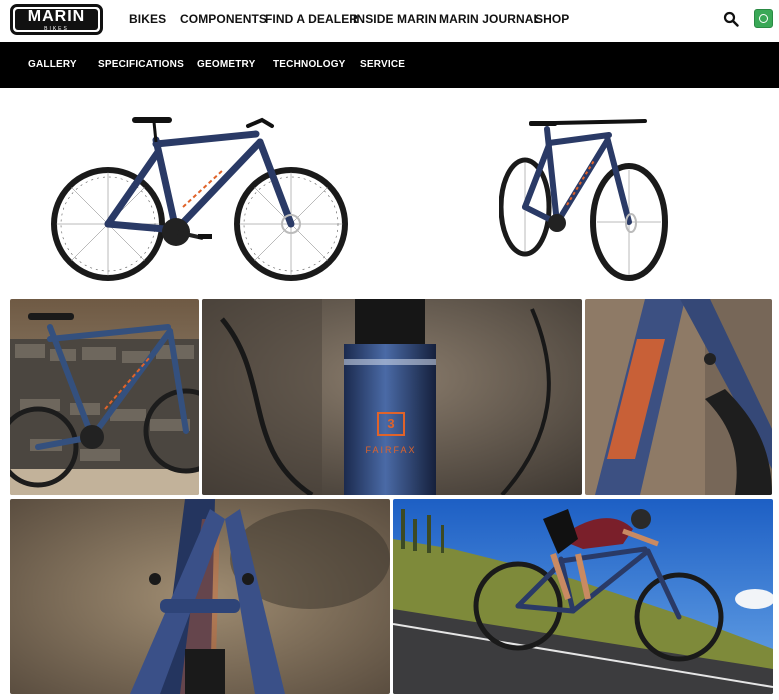  I want to click on globe-icon, so click(763, 18).